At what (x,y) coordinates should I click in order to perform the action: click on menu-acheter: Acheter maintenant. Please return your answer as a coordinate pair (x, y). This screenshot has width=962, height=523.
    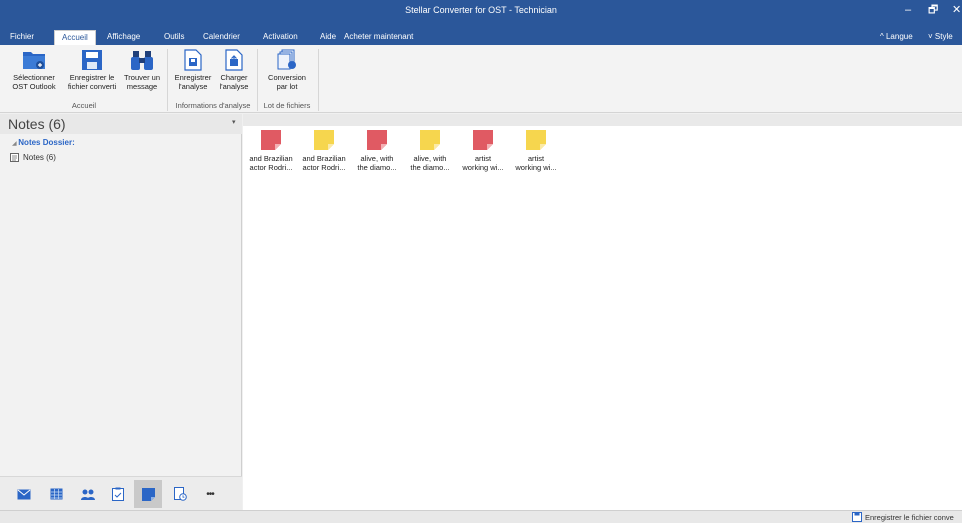
    Looking at the image, I should click on (378, 37).